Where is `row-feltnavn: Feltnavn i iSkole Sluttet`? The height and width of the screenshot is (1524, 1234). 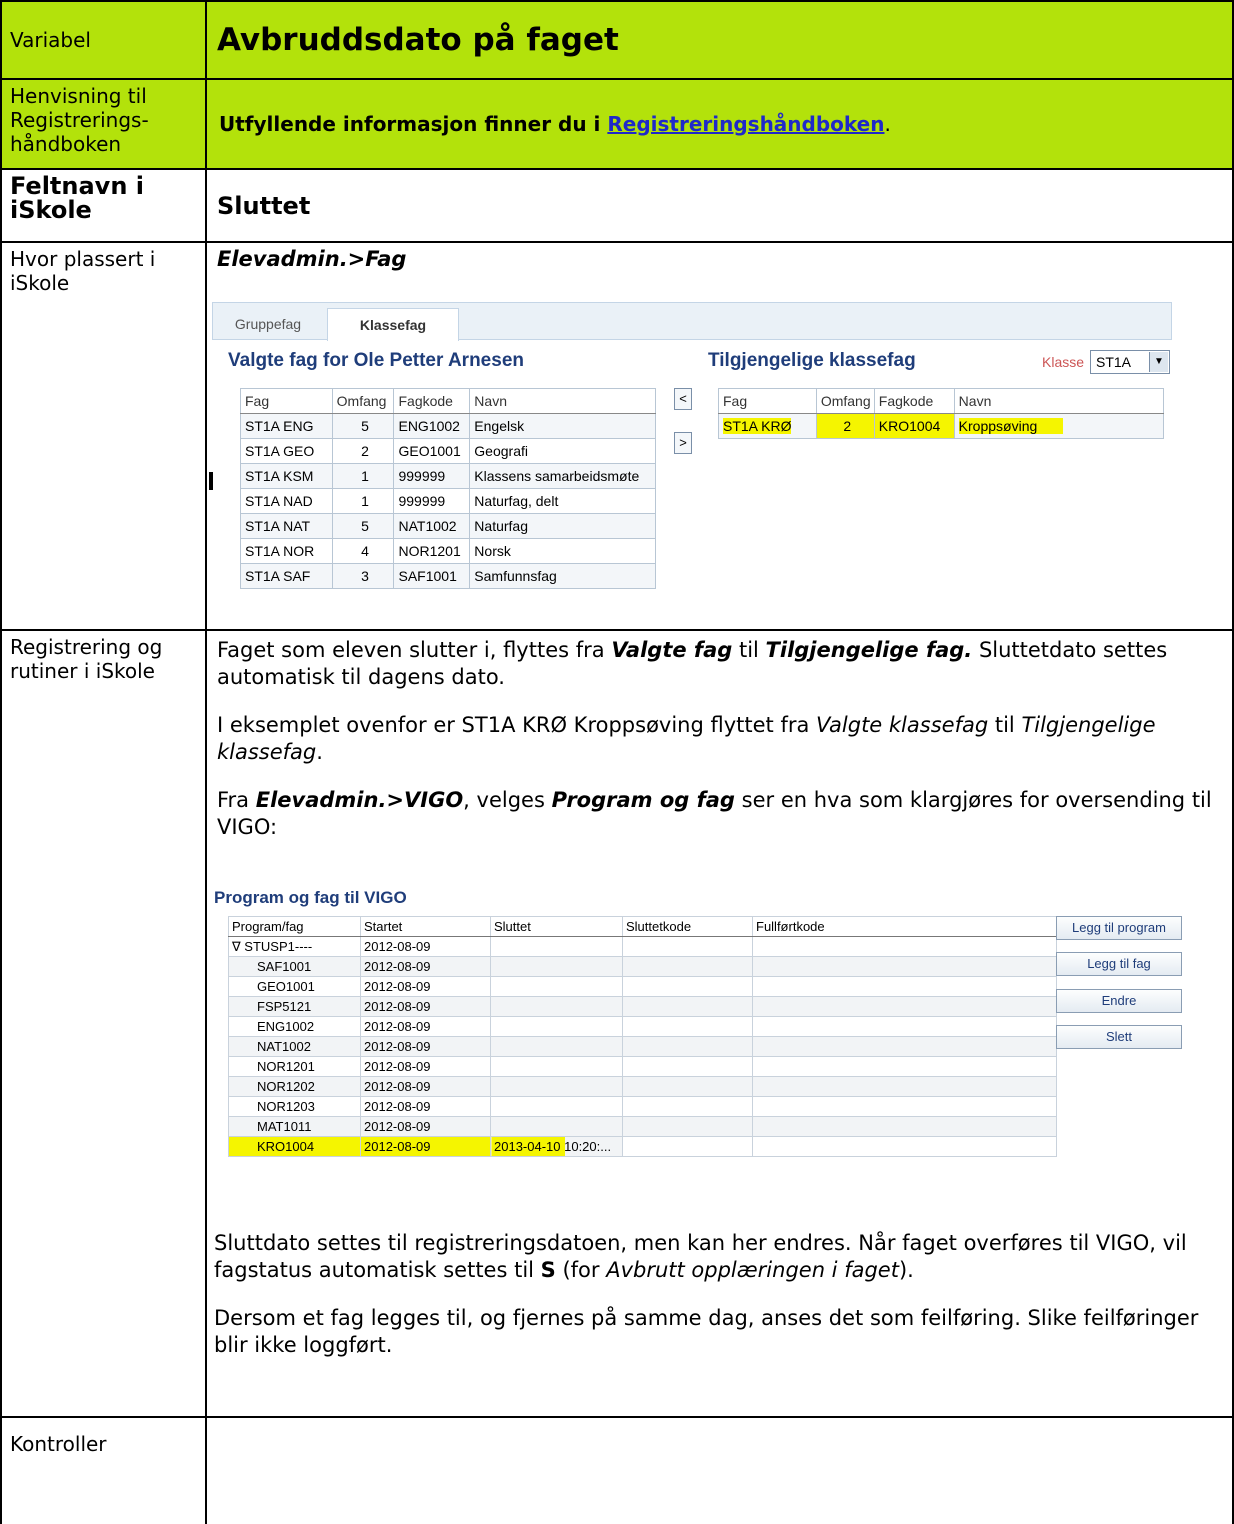
row-feltnavn: Feltnavn i iSkole Sluttet is located at coordinates (617, 205).